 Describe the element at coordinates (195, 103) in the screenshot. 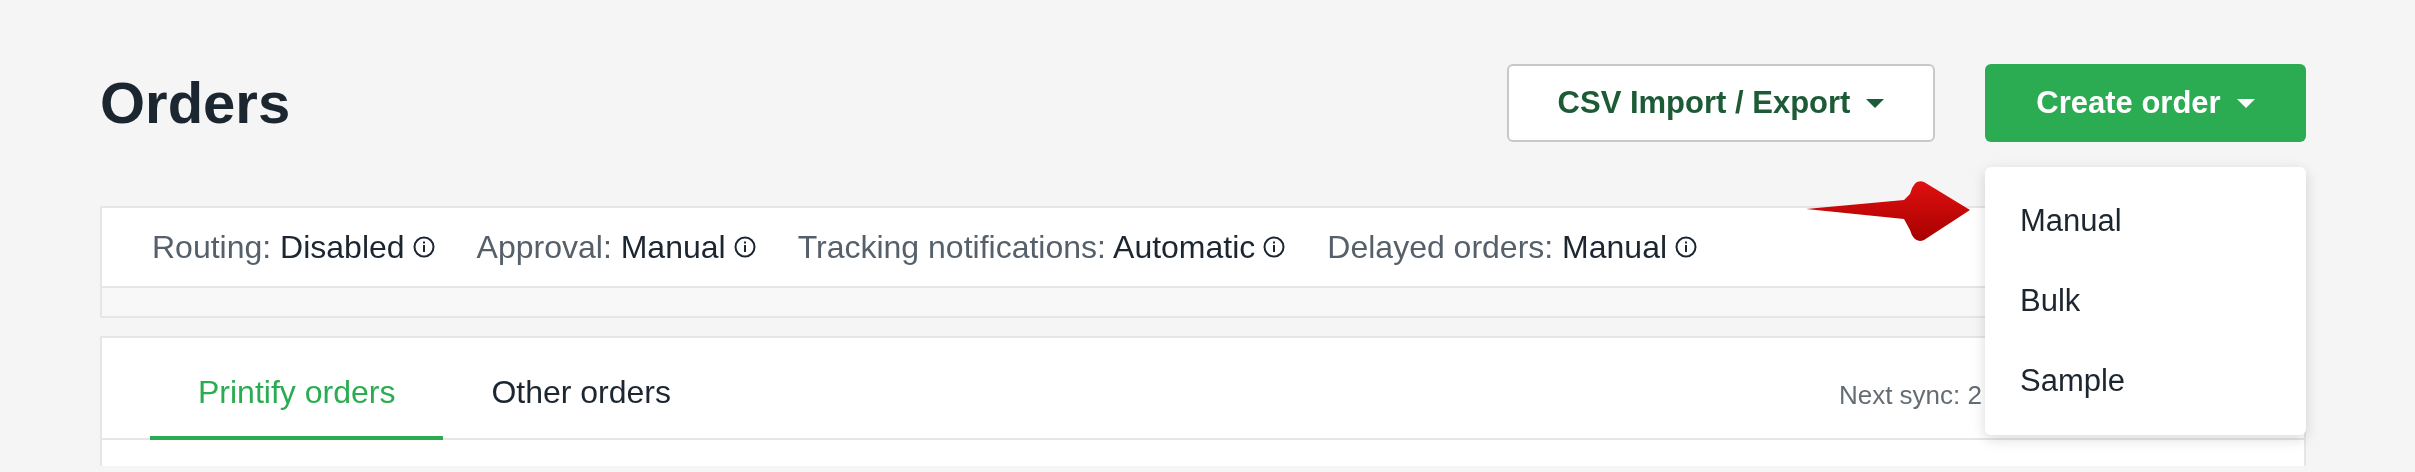

I see `page-title: Orders` at that location.